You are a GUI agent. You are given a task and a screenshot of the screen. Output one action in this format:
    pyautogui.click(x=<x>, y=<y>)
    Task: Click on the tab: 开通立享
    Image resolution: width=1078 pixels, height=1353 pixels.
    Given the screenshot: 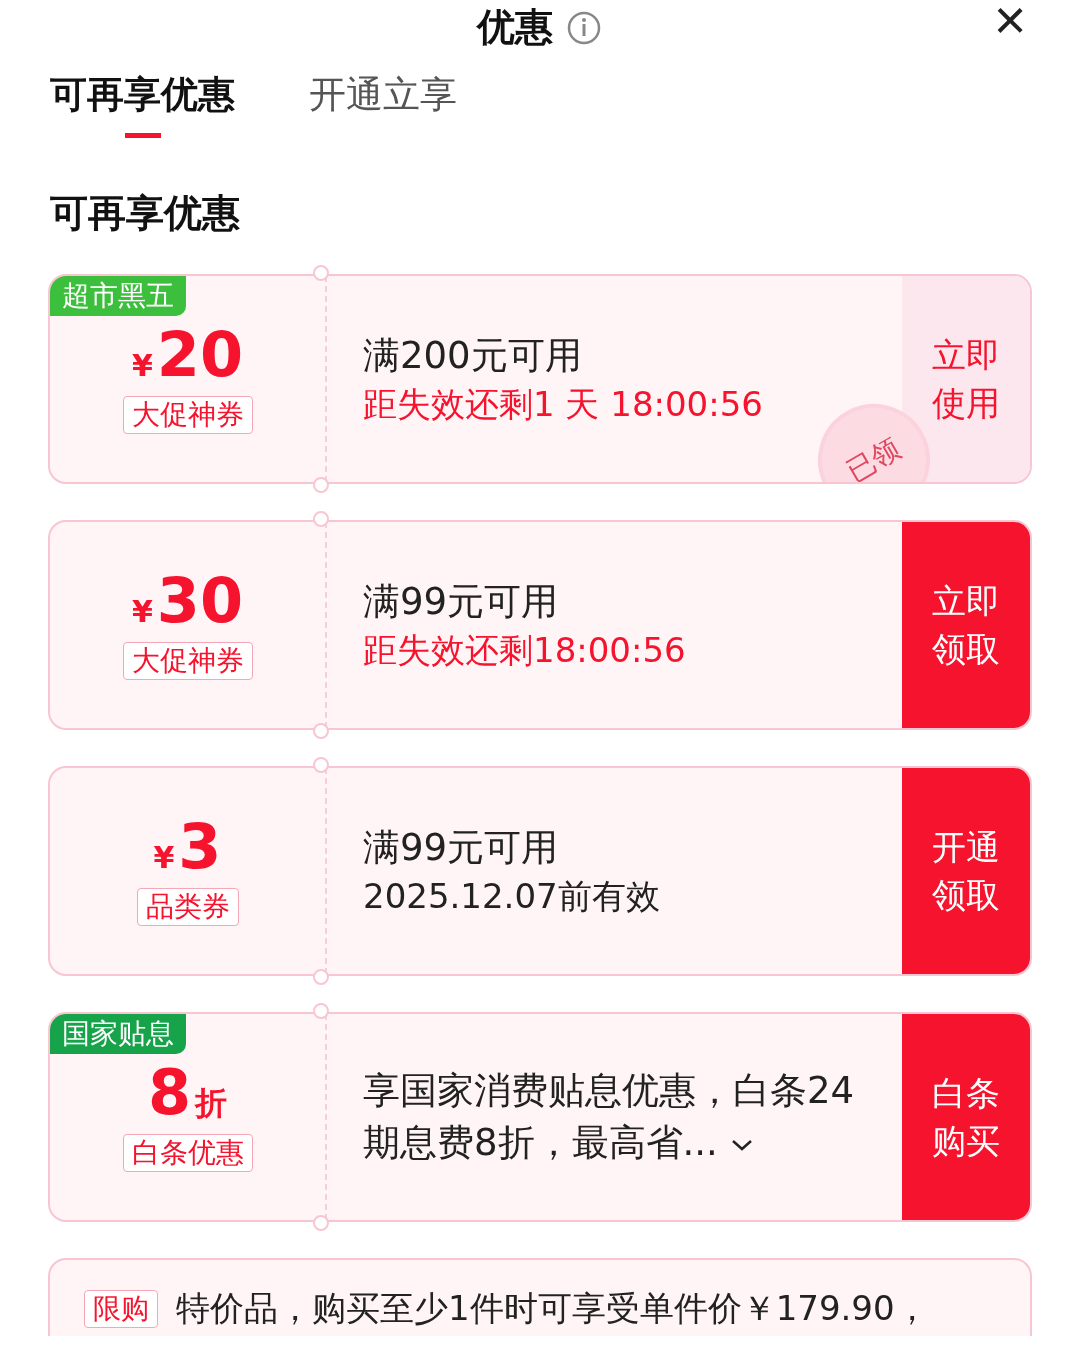 What is the action you would take?
    pyautogui.click(x=383, y=95)
    